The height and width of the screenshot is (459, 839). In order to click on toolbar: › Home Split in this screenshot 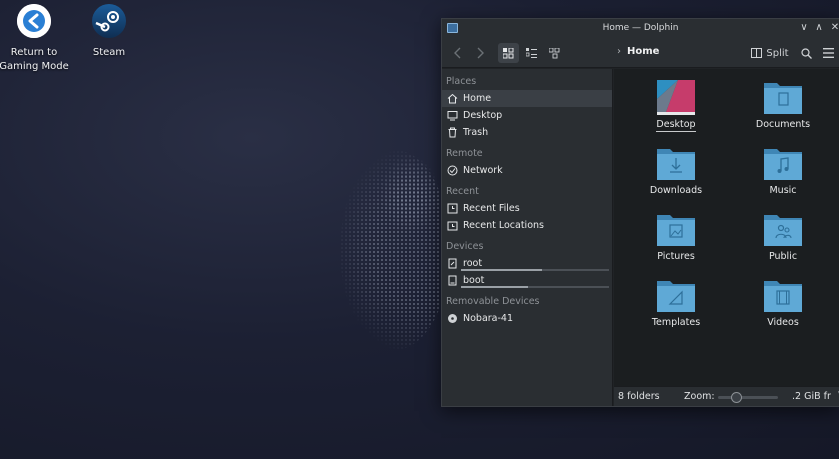, I will do `click(640, 53)`.